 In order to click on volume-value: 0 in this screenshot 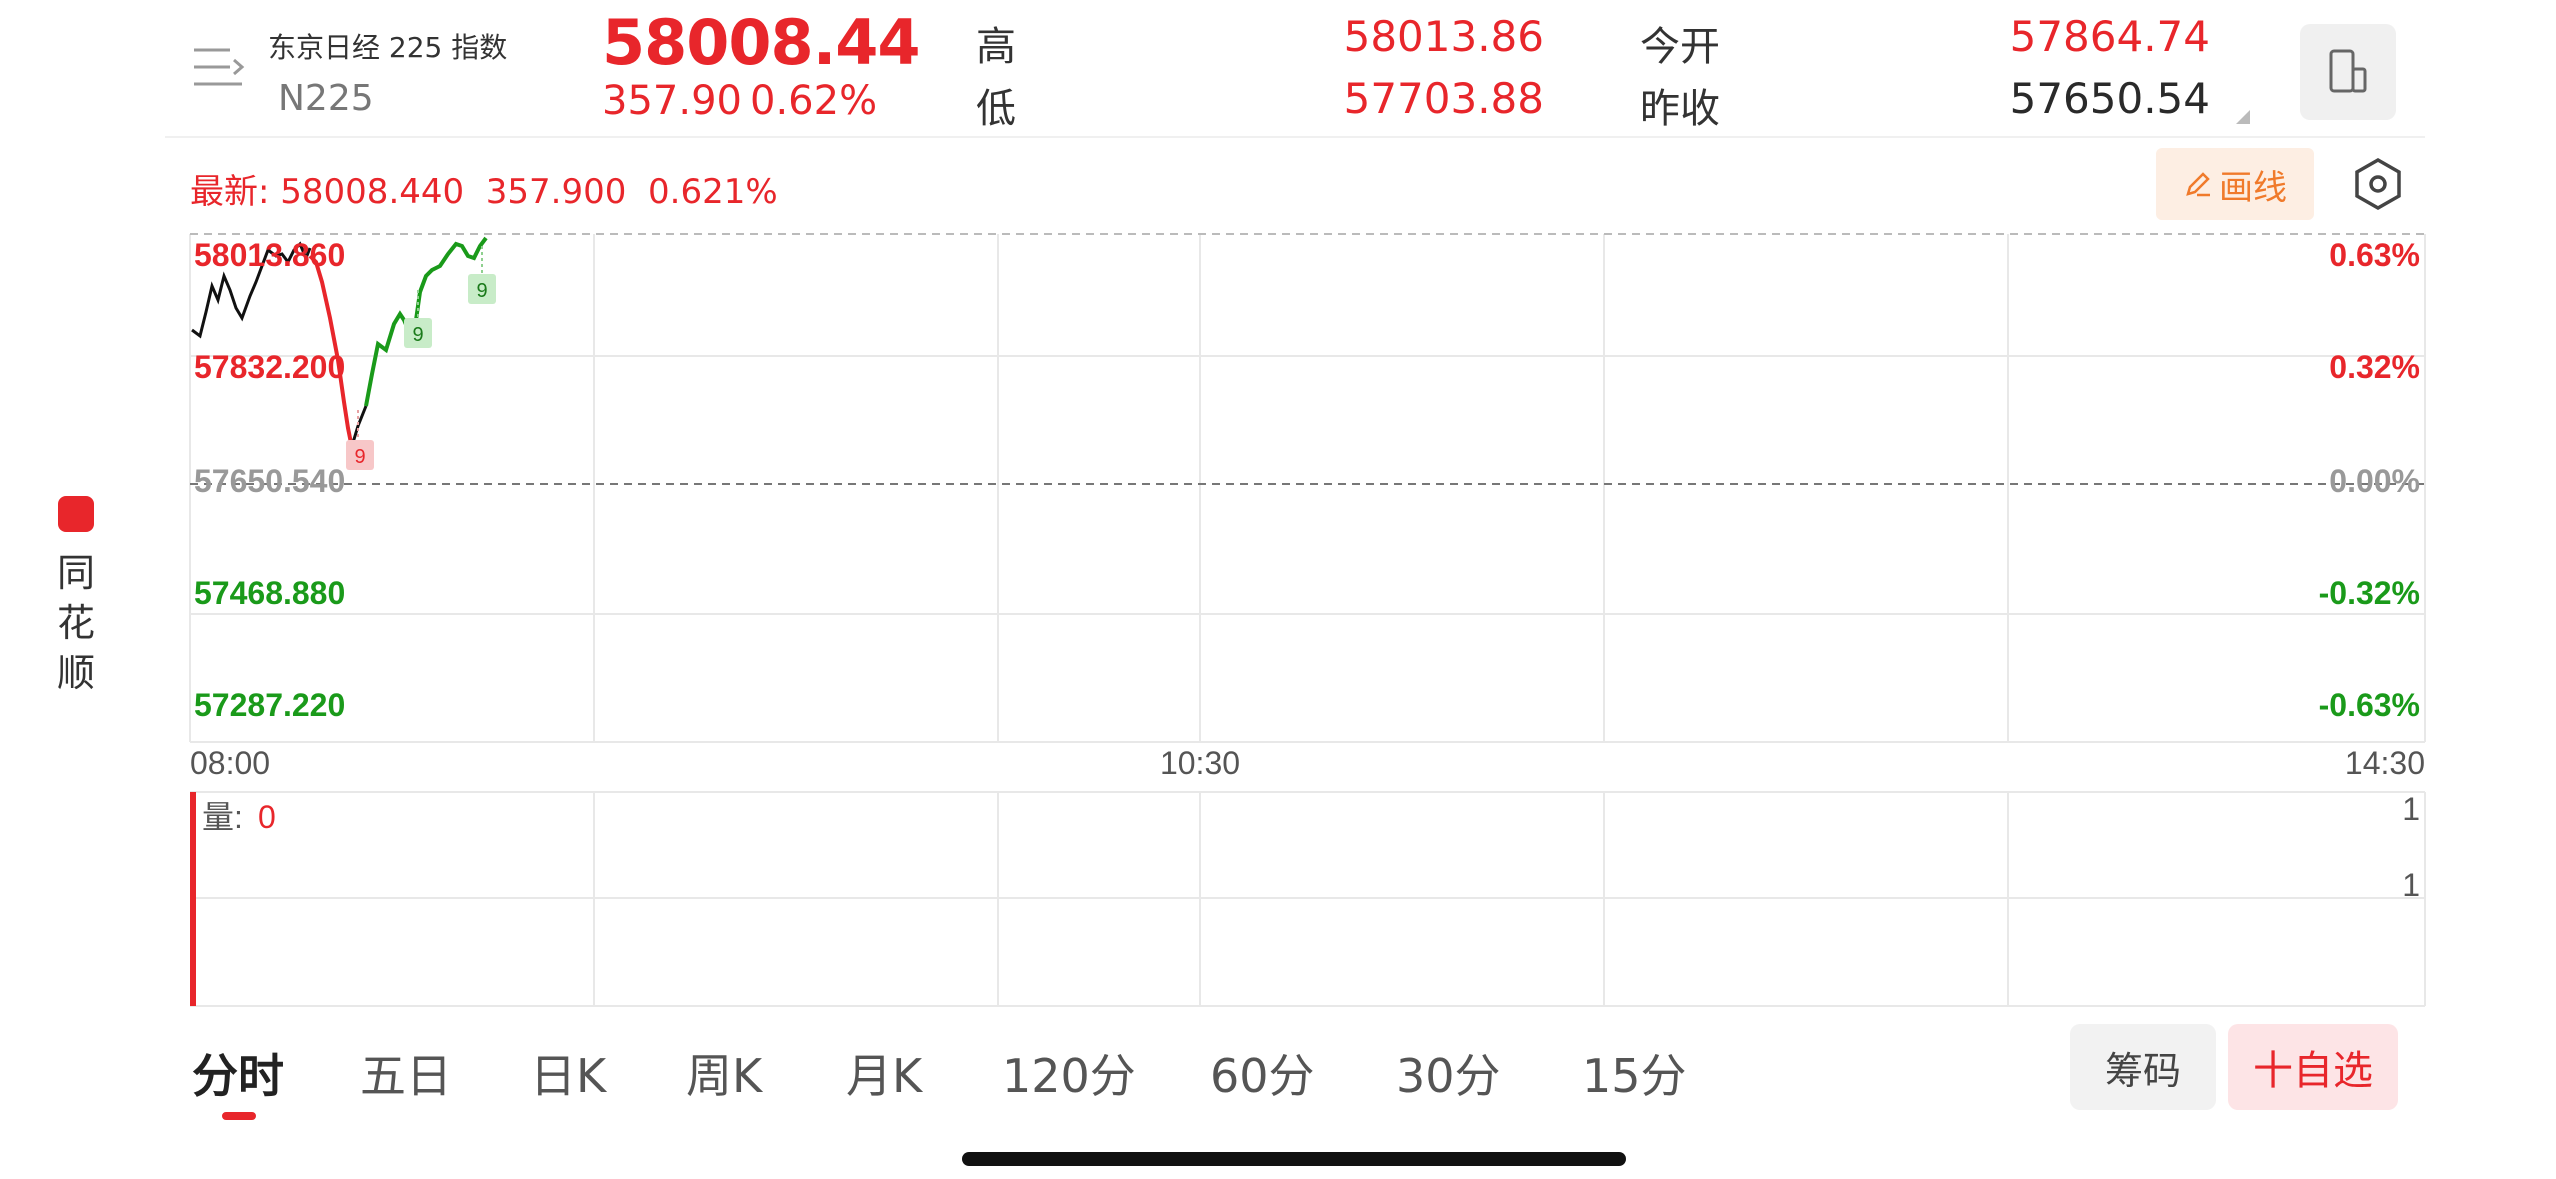, I will do `click(267, 817)`.